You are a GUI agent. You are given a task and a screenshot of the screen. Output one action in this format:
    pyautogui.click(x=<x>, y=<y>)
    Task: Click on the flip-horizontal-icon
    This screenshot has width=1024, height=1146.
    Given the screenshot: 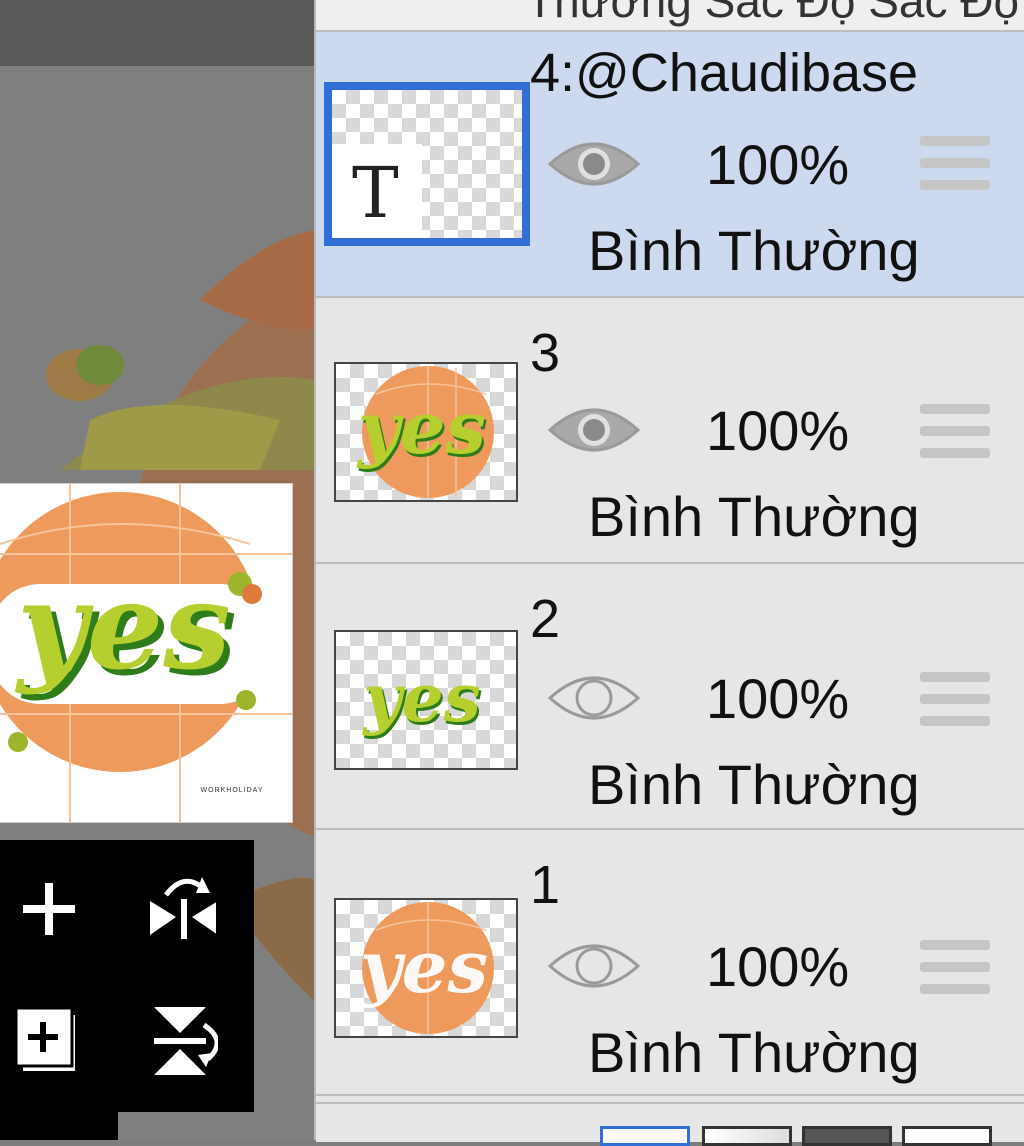 What is the action you would take?
    pyautogui.click(x=183, y=908)
    